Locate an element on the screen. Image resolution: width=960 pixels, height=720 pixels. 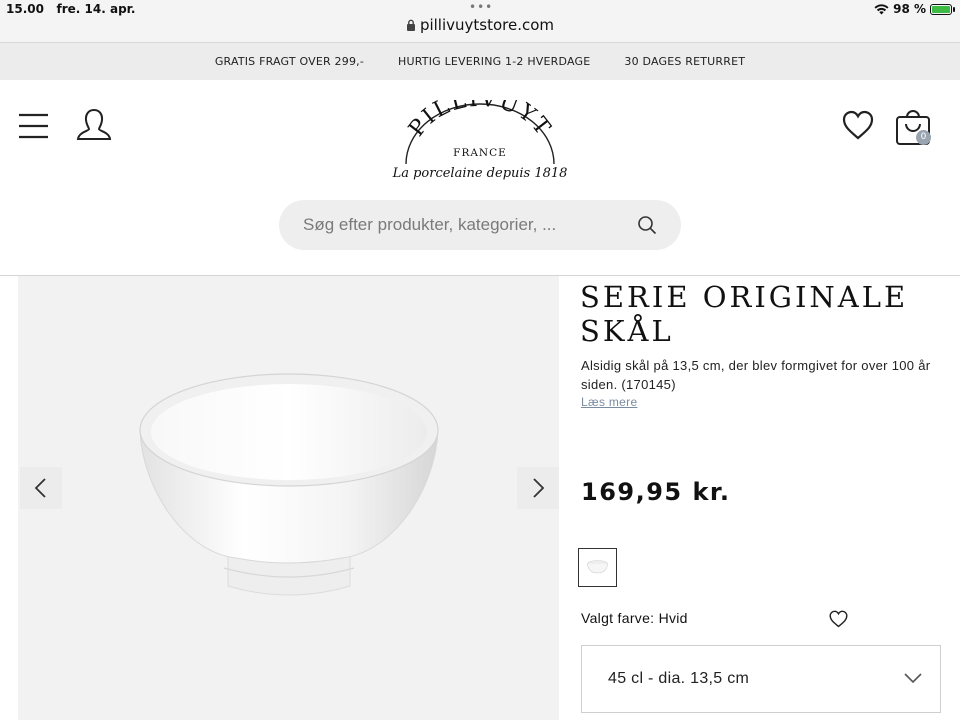
product-price: 169,95 kr. is located at coordinates (656, 492).